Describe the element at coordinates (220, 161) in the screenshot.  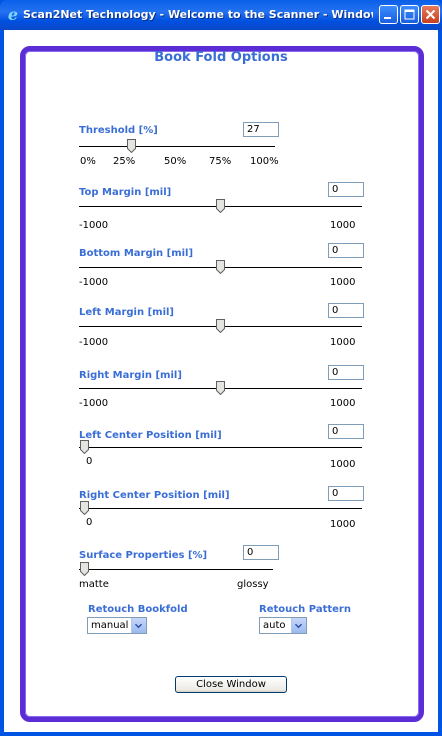
I see `threshold-tick-75: 75%` at that location.